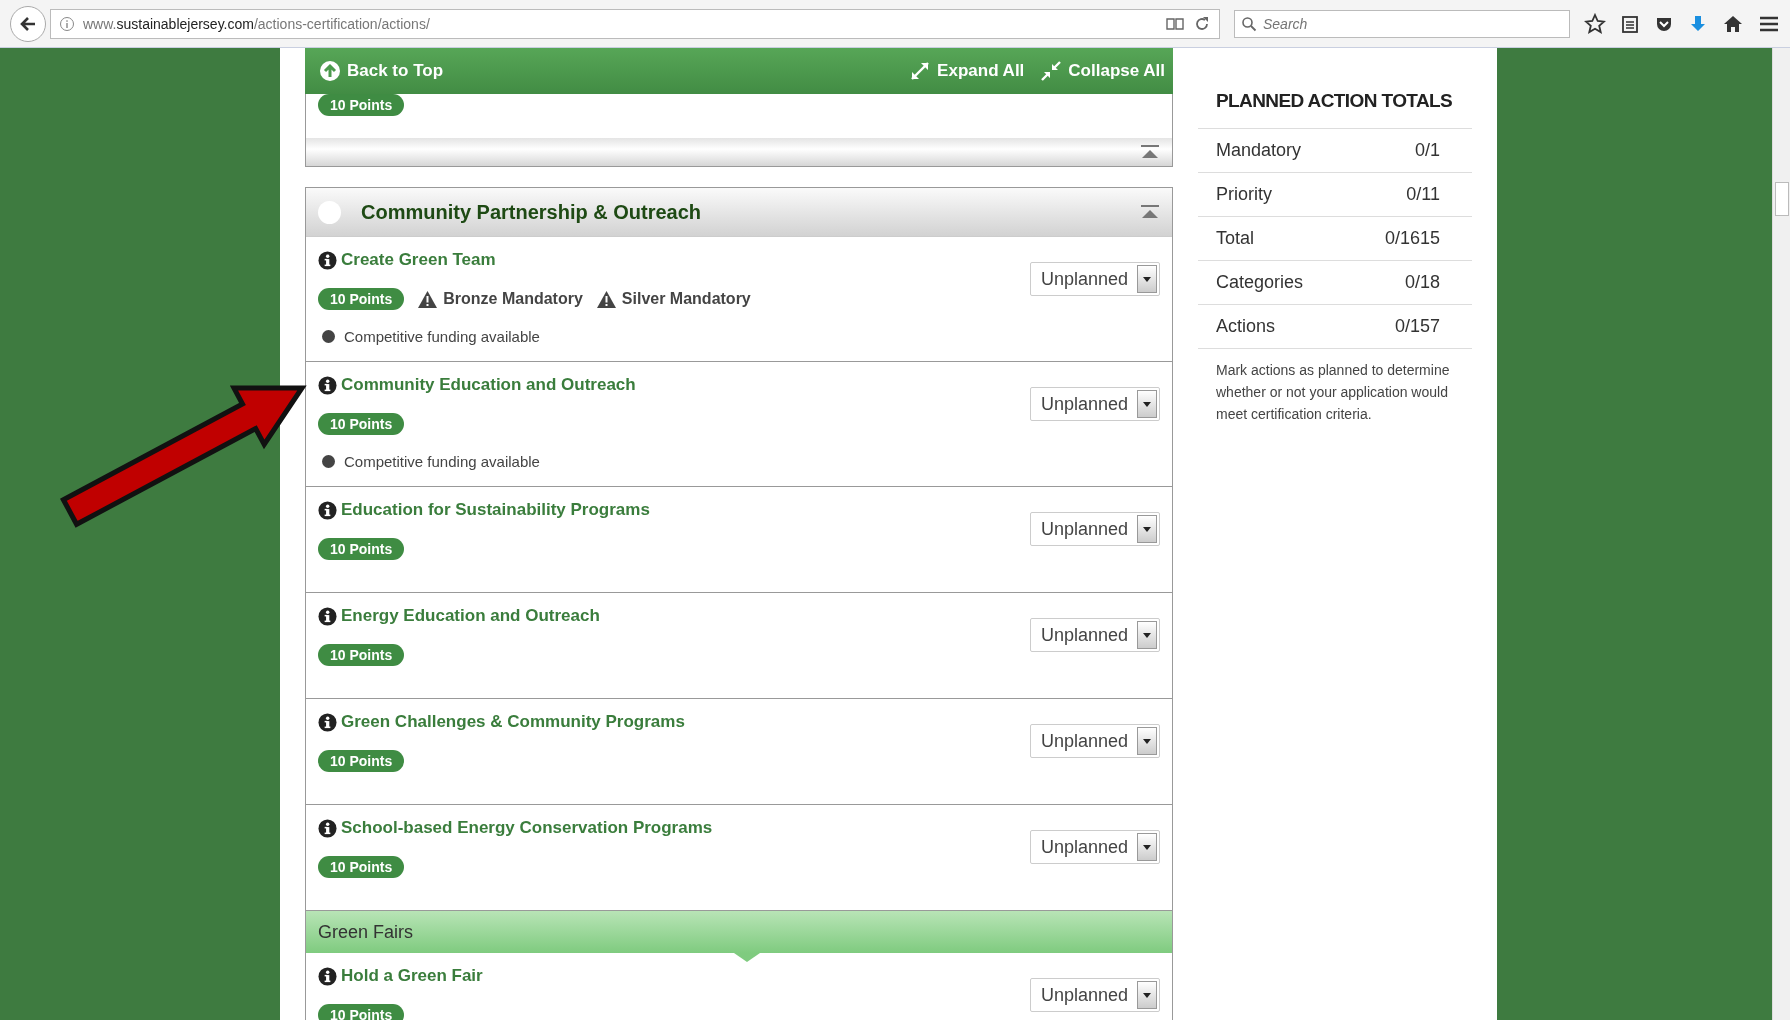 The image size is (1790, 1020). What do you see at coordinates (1412, 238) in the screenshot?
I see `totals-value: 0/1615` at bounding box center [1412, 238].